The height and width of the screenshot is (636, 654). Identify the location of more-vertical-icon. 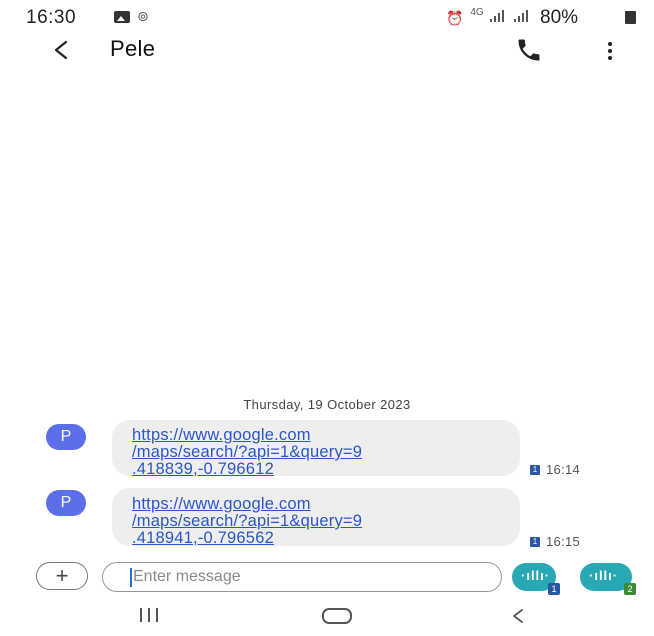
(610, 44).